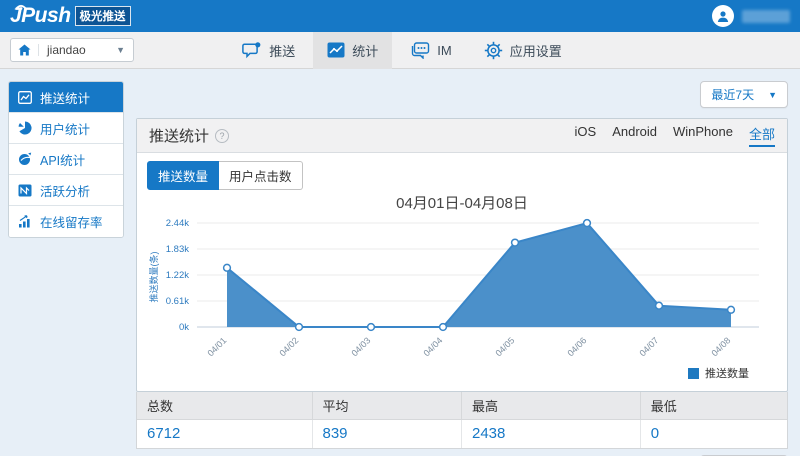 This screenshot has height=456, width=800. What do you see at coordinates (761, 135) in the screenshot?
I see `platform-all: 全部` at bounding box center [761, 135].